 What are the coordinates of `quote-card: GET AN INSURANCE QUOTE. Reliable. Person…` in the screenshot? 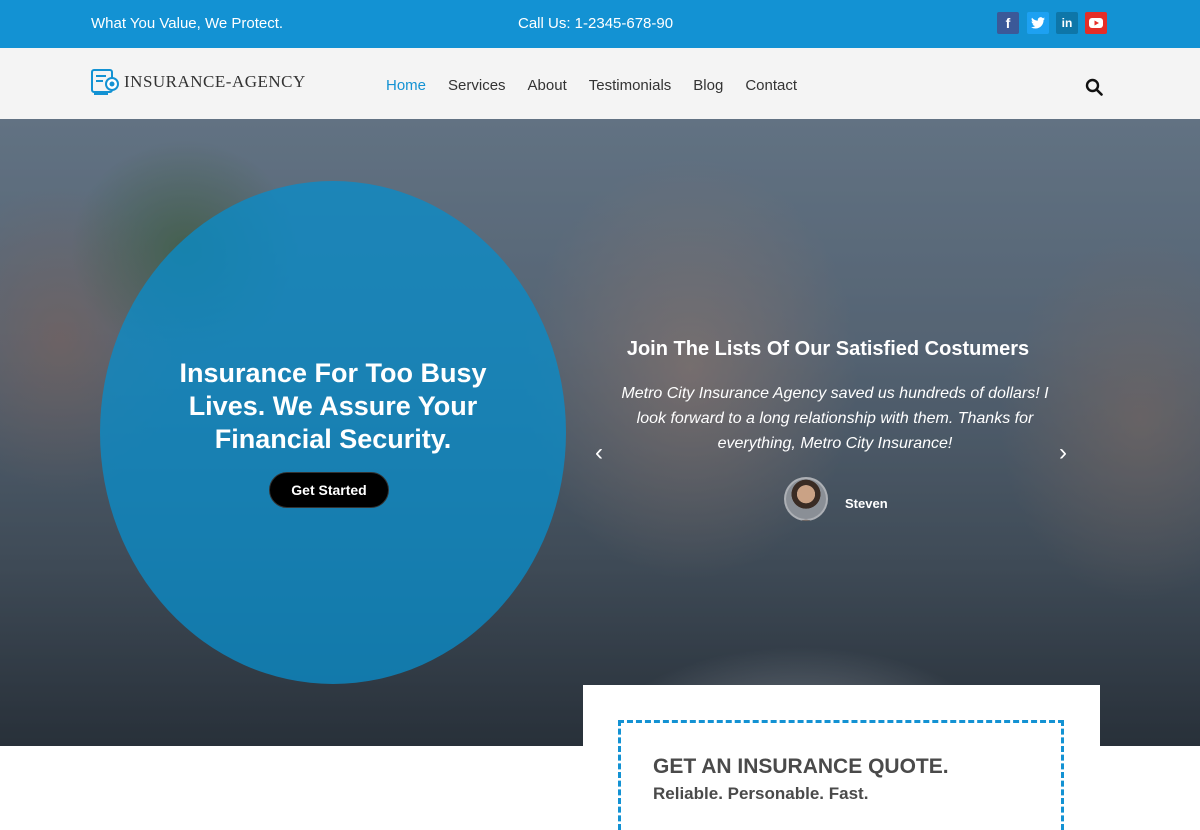 It's located at (841, 757).